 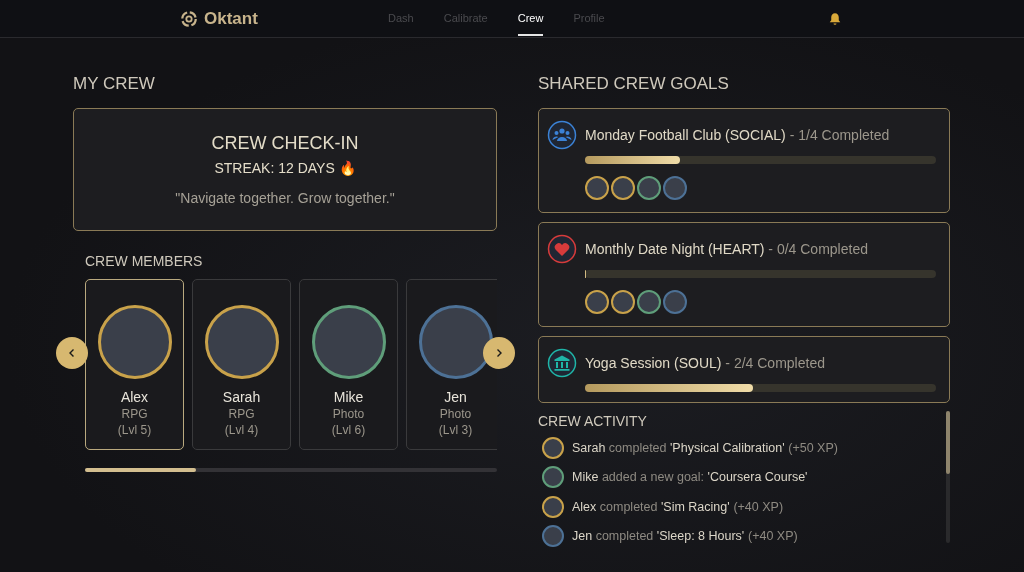 What do you see at coordinates (634, 84) in the screenshot?
I see `section-title: SHARED CREW GOALS` at bounding box center [634, 84].